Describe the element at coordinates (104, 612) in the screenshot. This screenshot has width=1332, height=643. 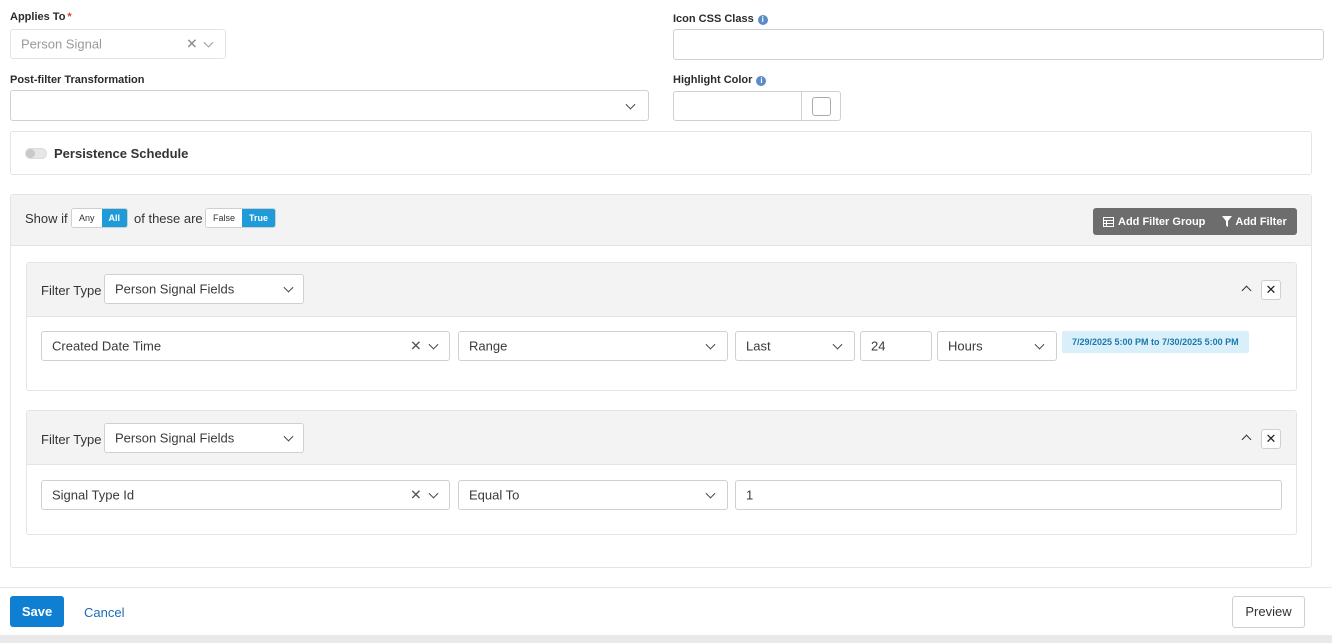
I see `cancel-link: Cancel` at that location.